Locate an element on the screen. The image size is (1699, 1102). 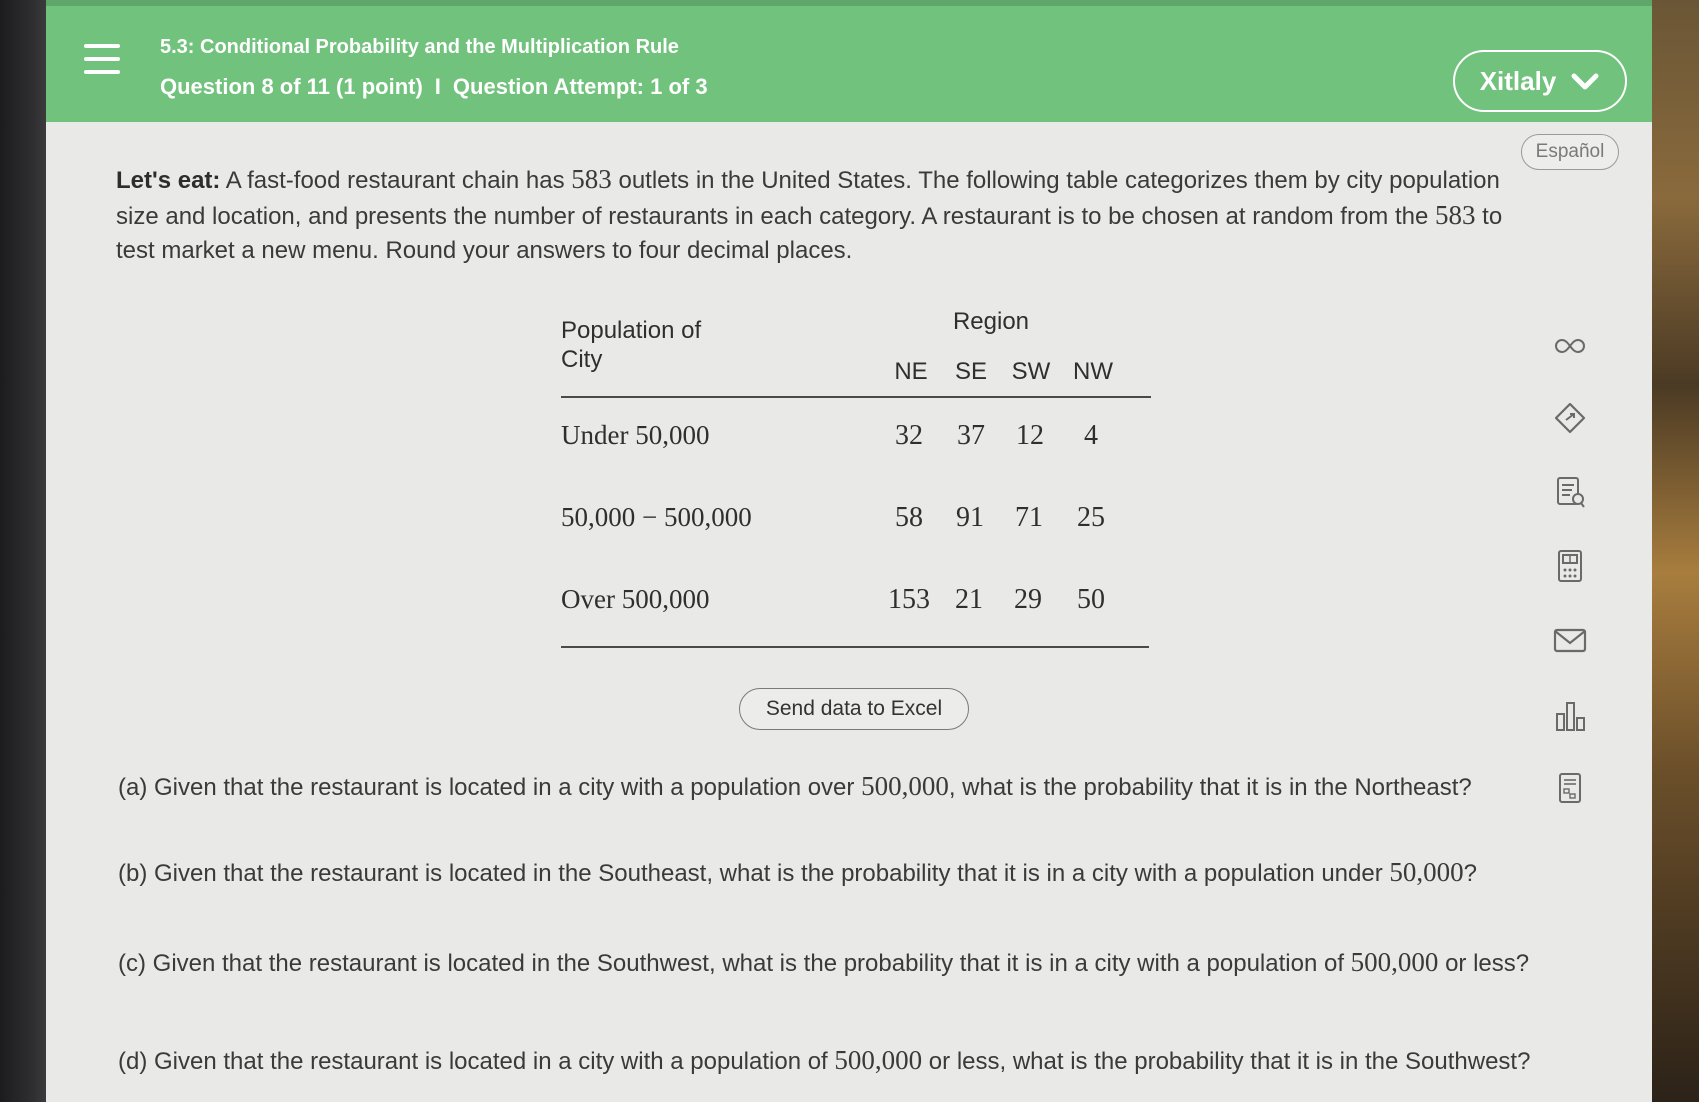
mail-icon is located at coordinates (1570, 640).